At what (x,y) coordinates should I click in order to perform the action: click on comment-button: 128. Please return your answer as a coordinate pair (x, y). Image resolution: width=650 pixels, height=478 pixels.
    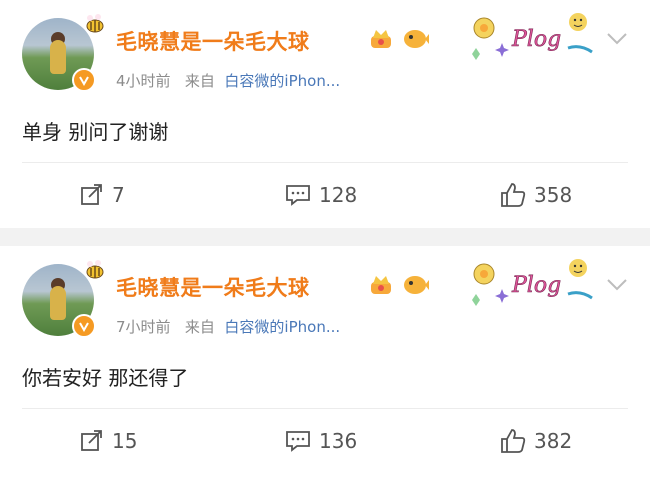
    Looking at the image, I should click on (321, 195).